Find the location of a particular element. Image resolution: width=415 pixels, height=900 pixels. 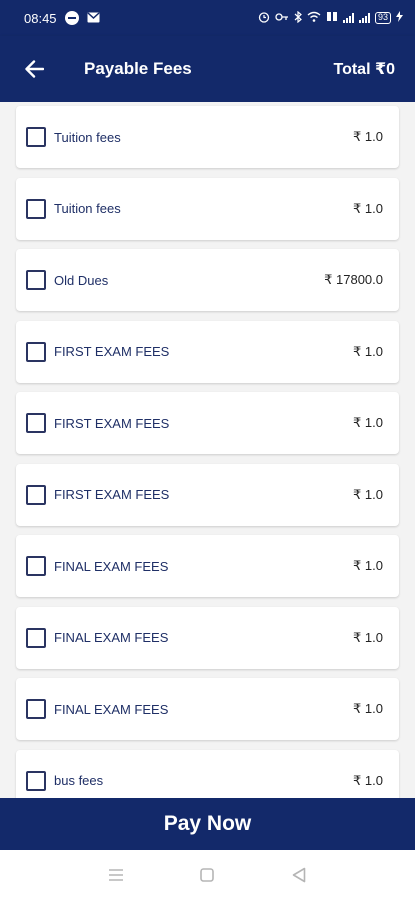

bluetooth-icon is located at coordinates (298, 18).